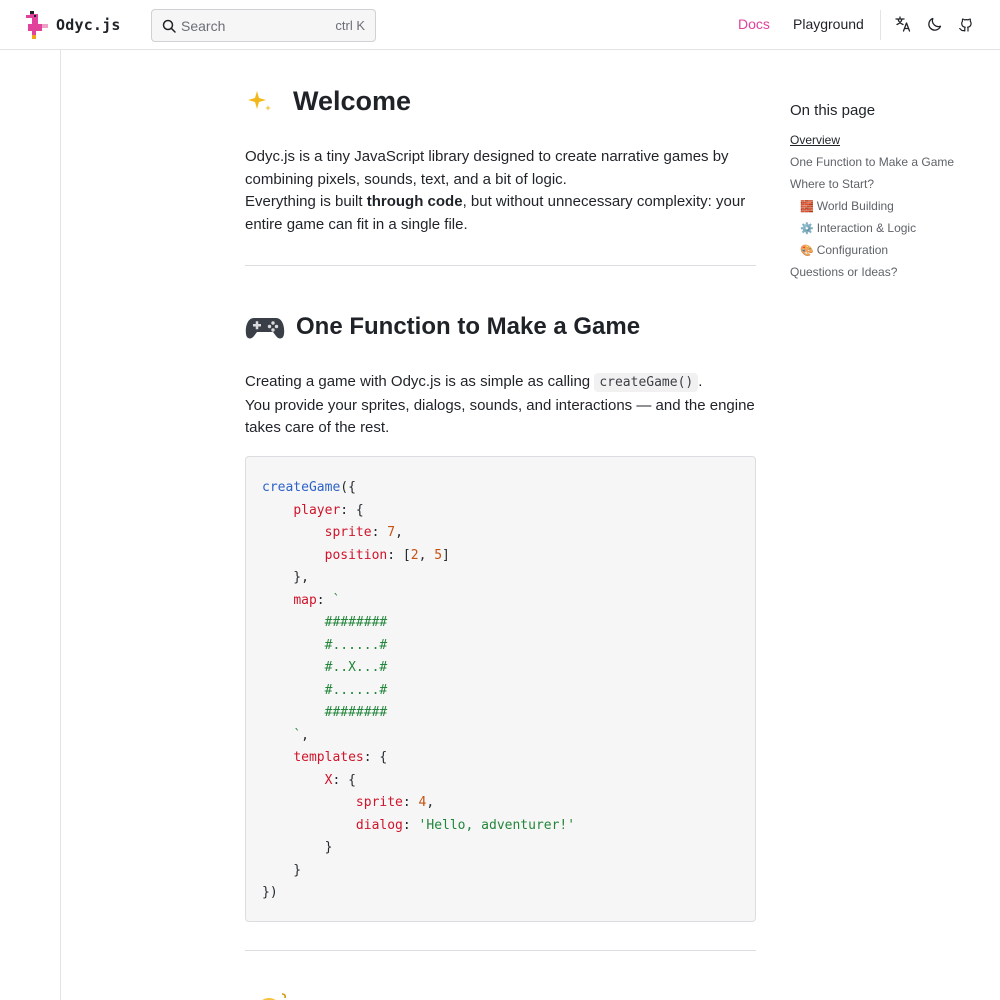 The image size is (1000, 1000). I want to click on toc-item-label: One Function to Make a Game, so click(872, 162).